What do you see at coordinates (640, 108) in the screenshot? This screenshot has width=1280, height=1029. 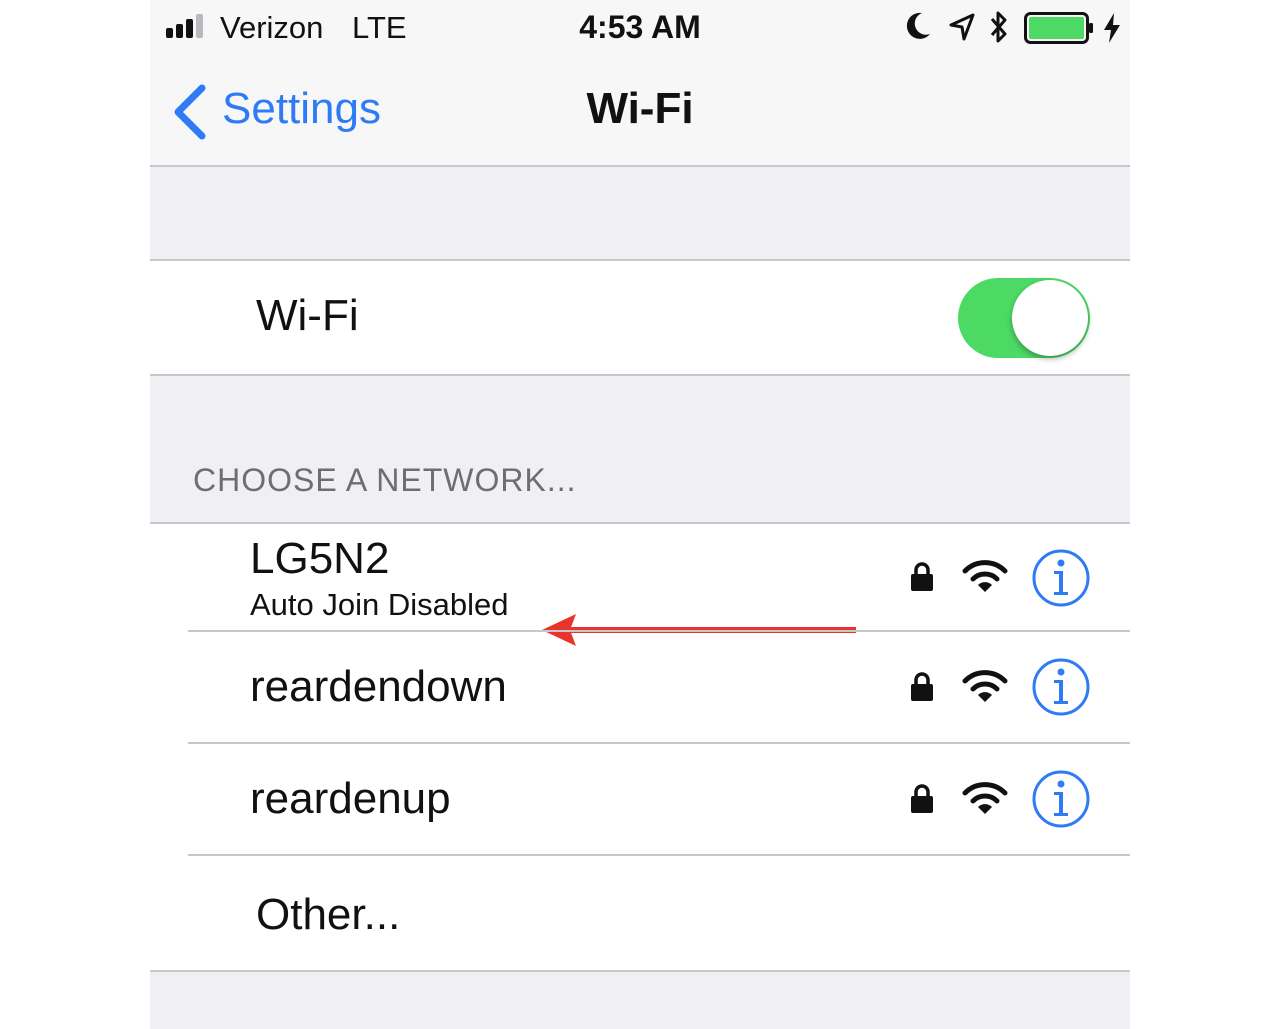 I see `page-title: Wi-Fi` at bounding box center [640, 108].